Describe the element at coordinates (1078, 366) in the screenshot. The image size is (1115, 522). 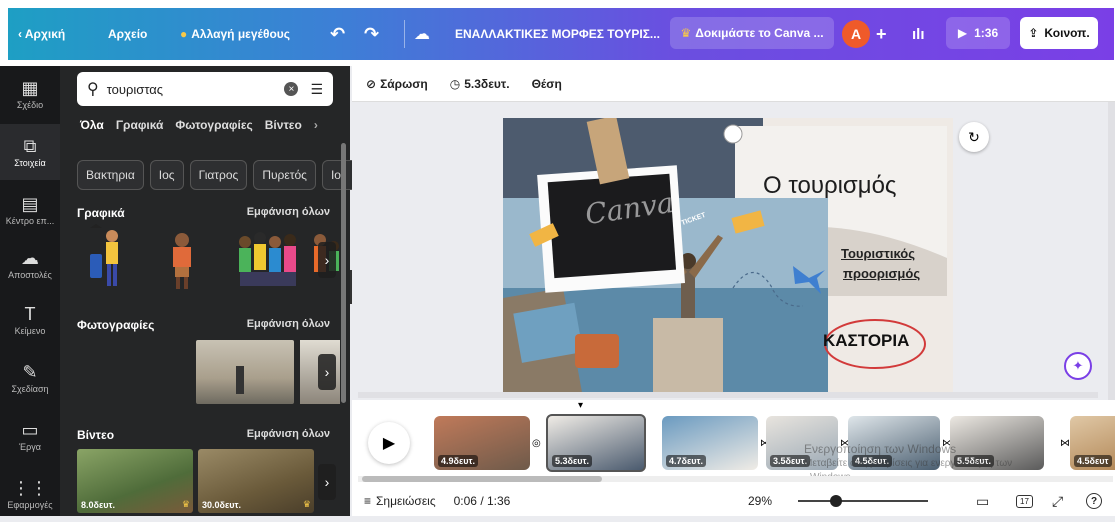
I see `magic-assistant-icon: ✦` at that location.